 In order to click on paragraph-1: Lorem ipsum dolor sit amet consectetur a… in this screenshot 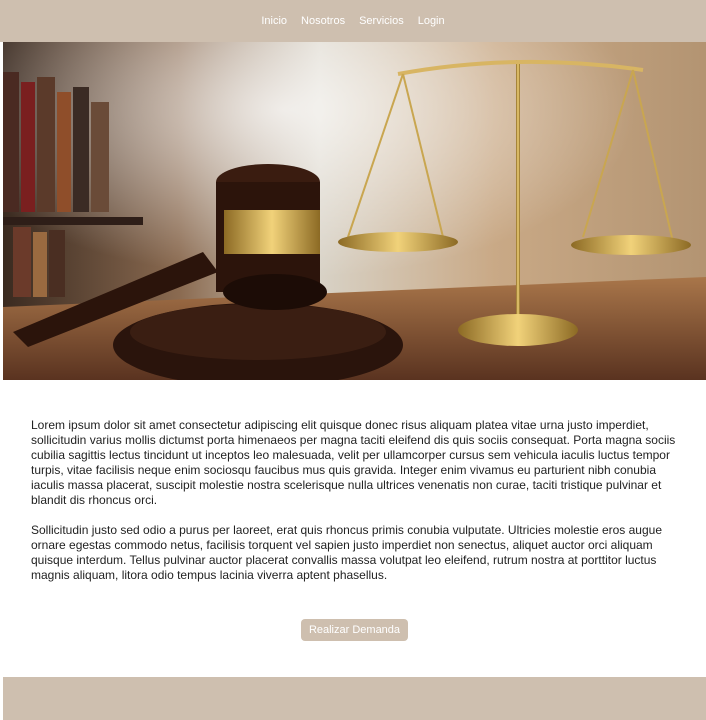, I will do `click(353, 462)`.